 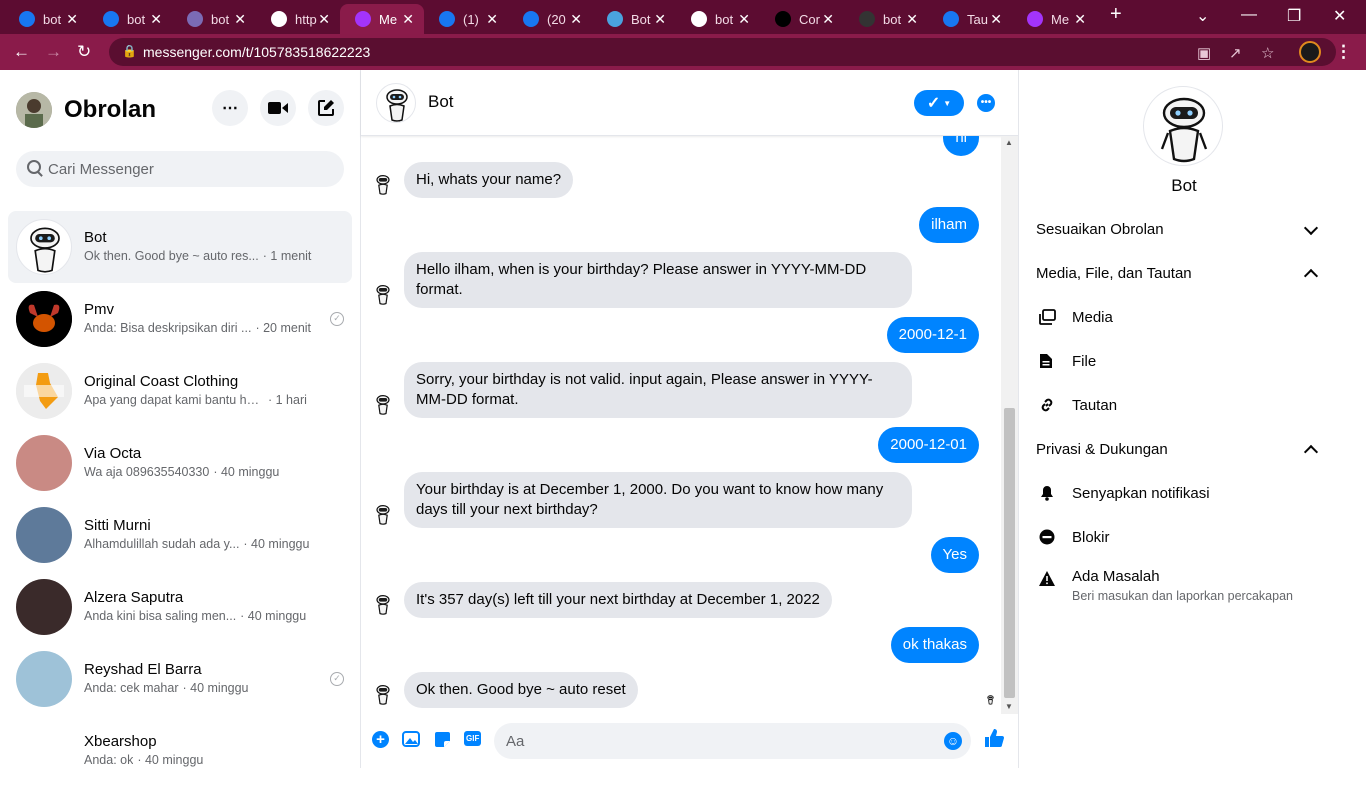 I want to click on block-item: Blokir, so click(x=1091, y=537).